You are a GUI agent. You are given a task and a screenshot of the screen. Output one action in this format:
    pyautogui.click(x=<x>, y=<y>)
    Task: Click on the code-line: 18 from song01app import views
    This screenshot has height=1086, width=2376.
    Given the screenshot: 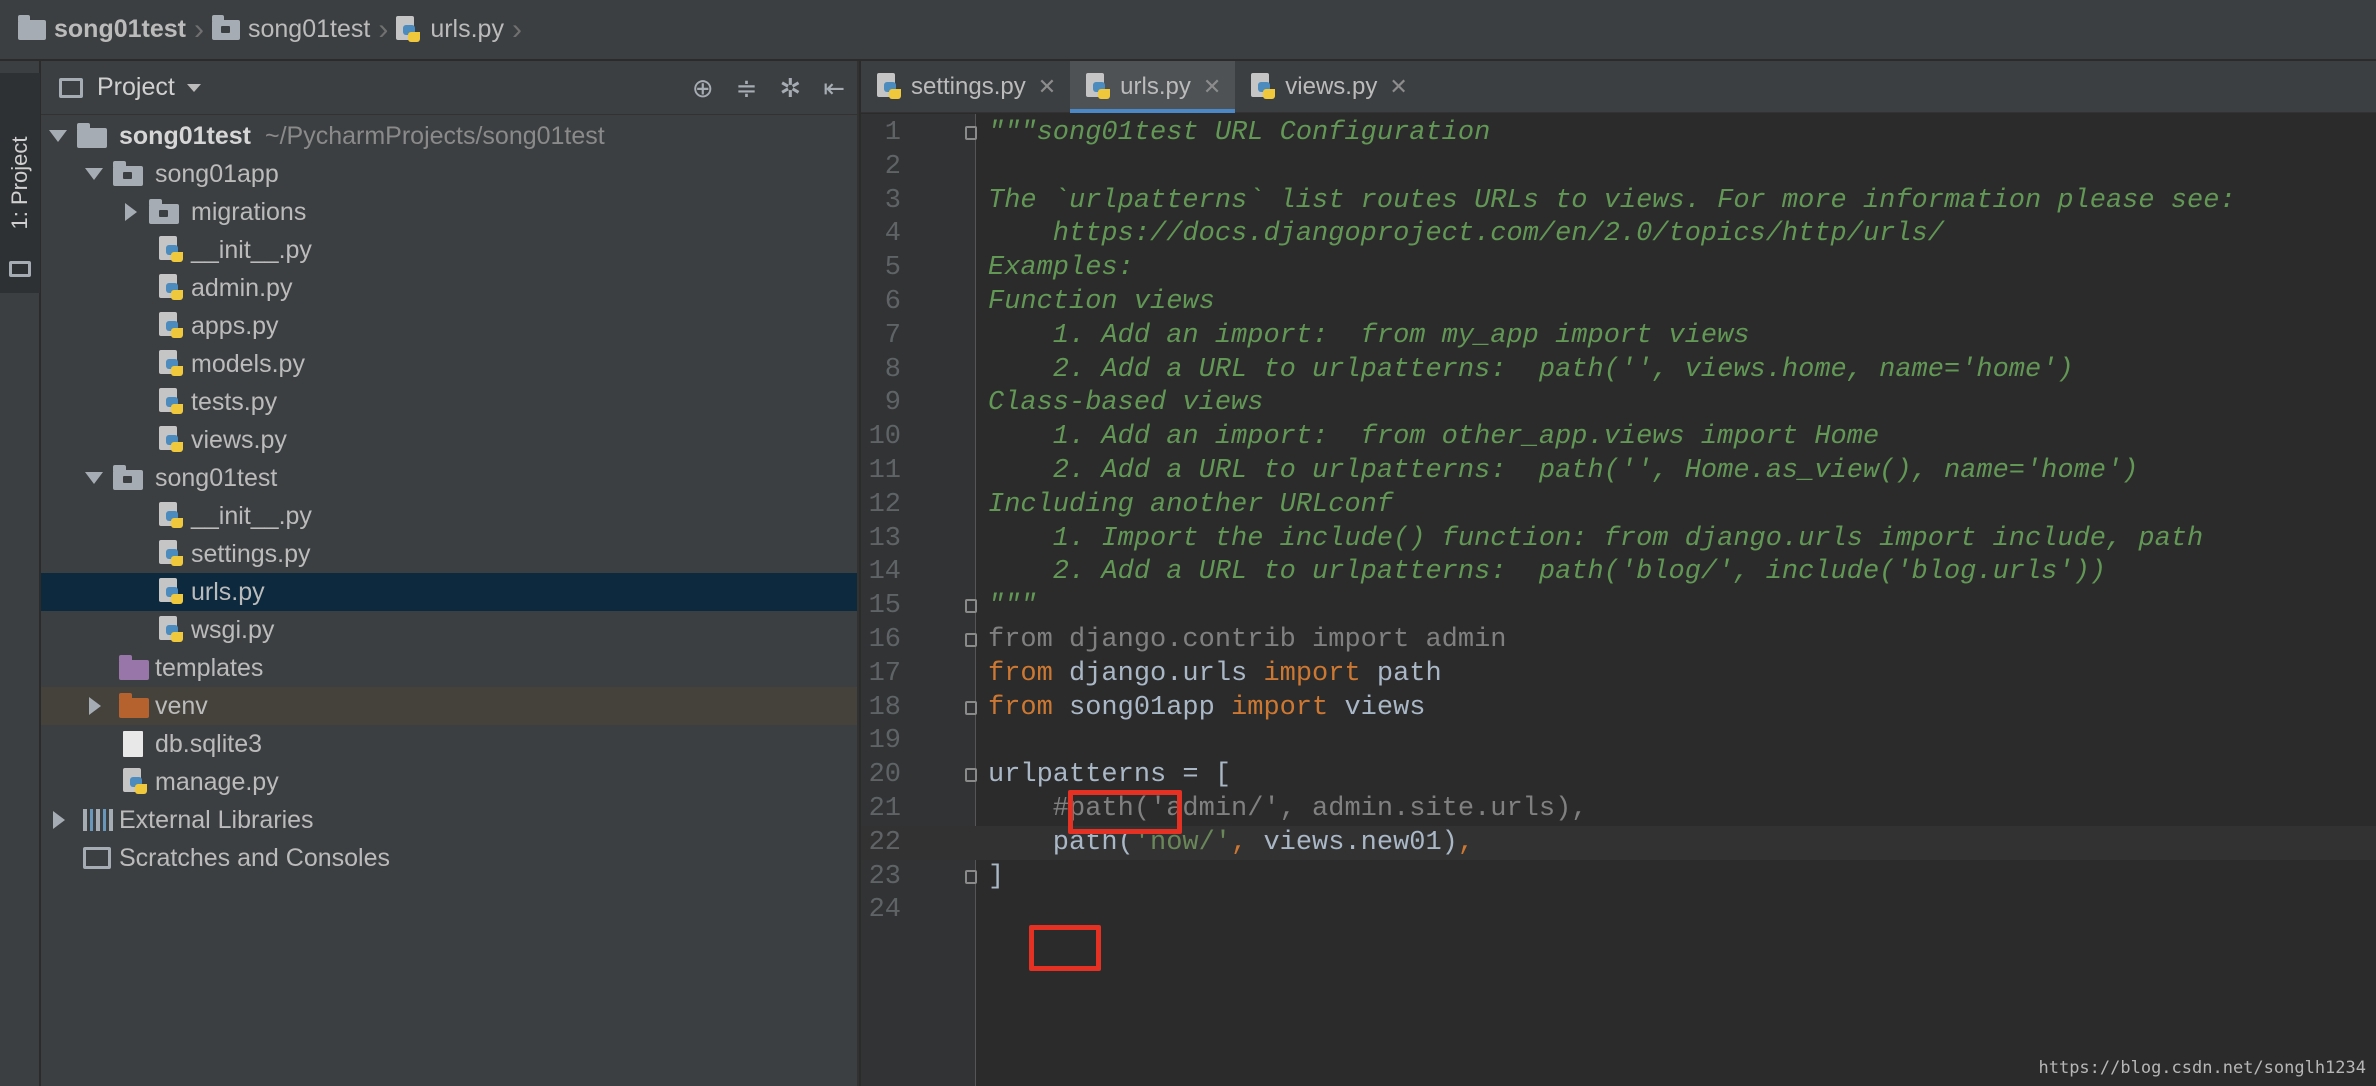 What is the action you would take?
    pyautogui.click(x=1618, y=708)
    